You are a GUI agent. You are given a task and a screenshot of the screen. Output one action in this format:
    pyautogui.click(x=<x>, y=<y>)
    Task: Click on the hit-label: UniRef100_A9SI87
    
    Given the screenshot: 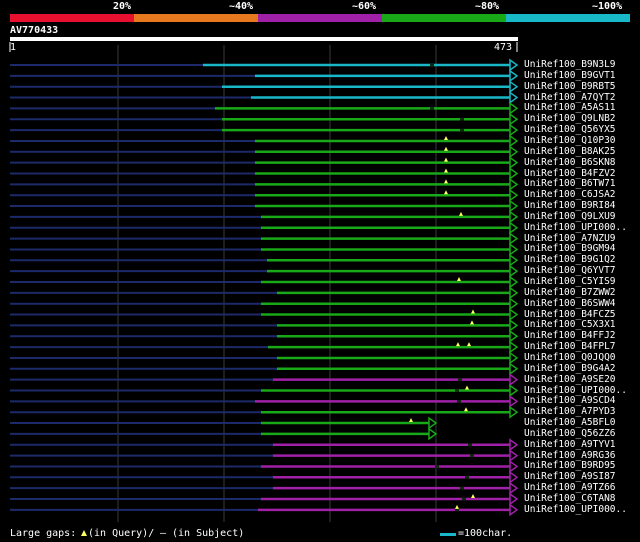 What is the action you would take?
    pyautogui.click(x=570, y=476)
    